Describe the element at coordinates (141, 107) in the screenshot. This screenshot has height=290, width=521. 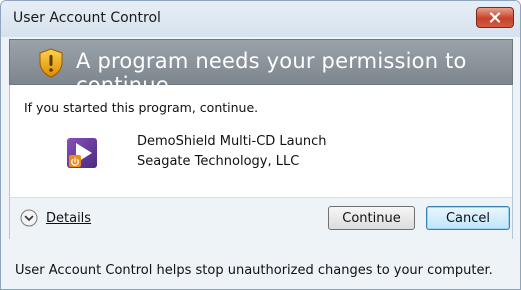
I see `intro-text: If you started this program, continue.` at that location.